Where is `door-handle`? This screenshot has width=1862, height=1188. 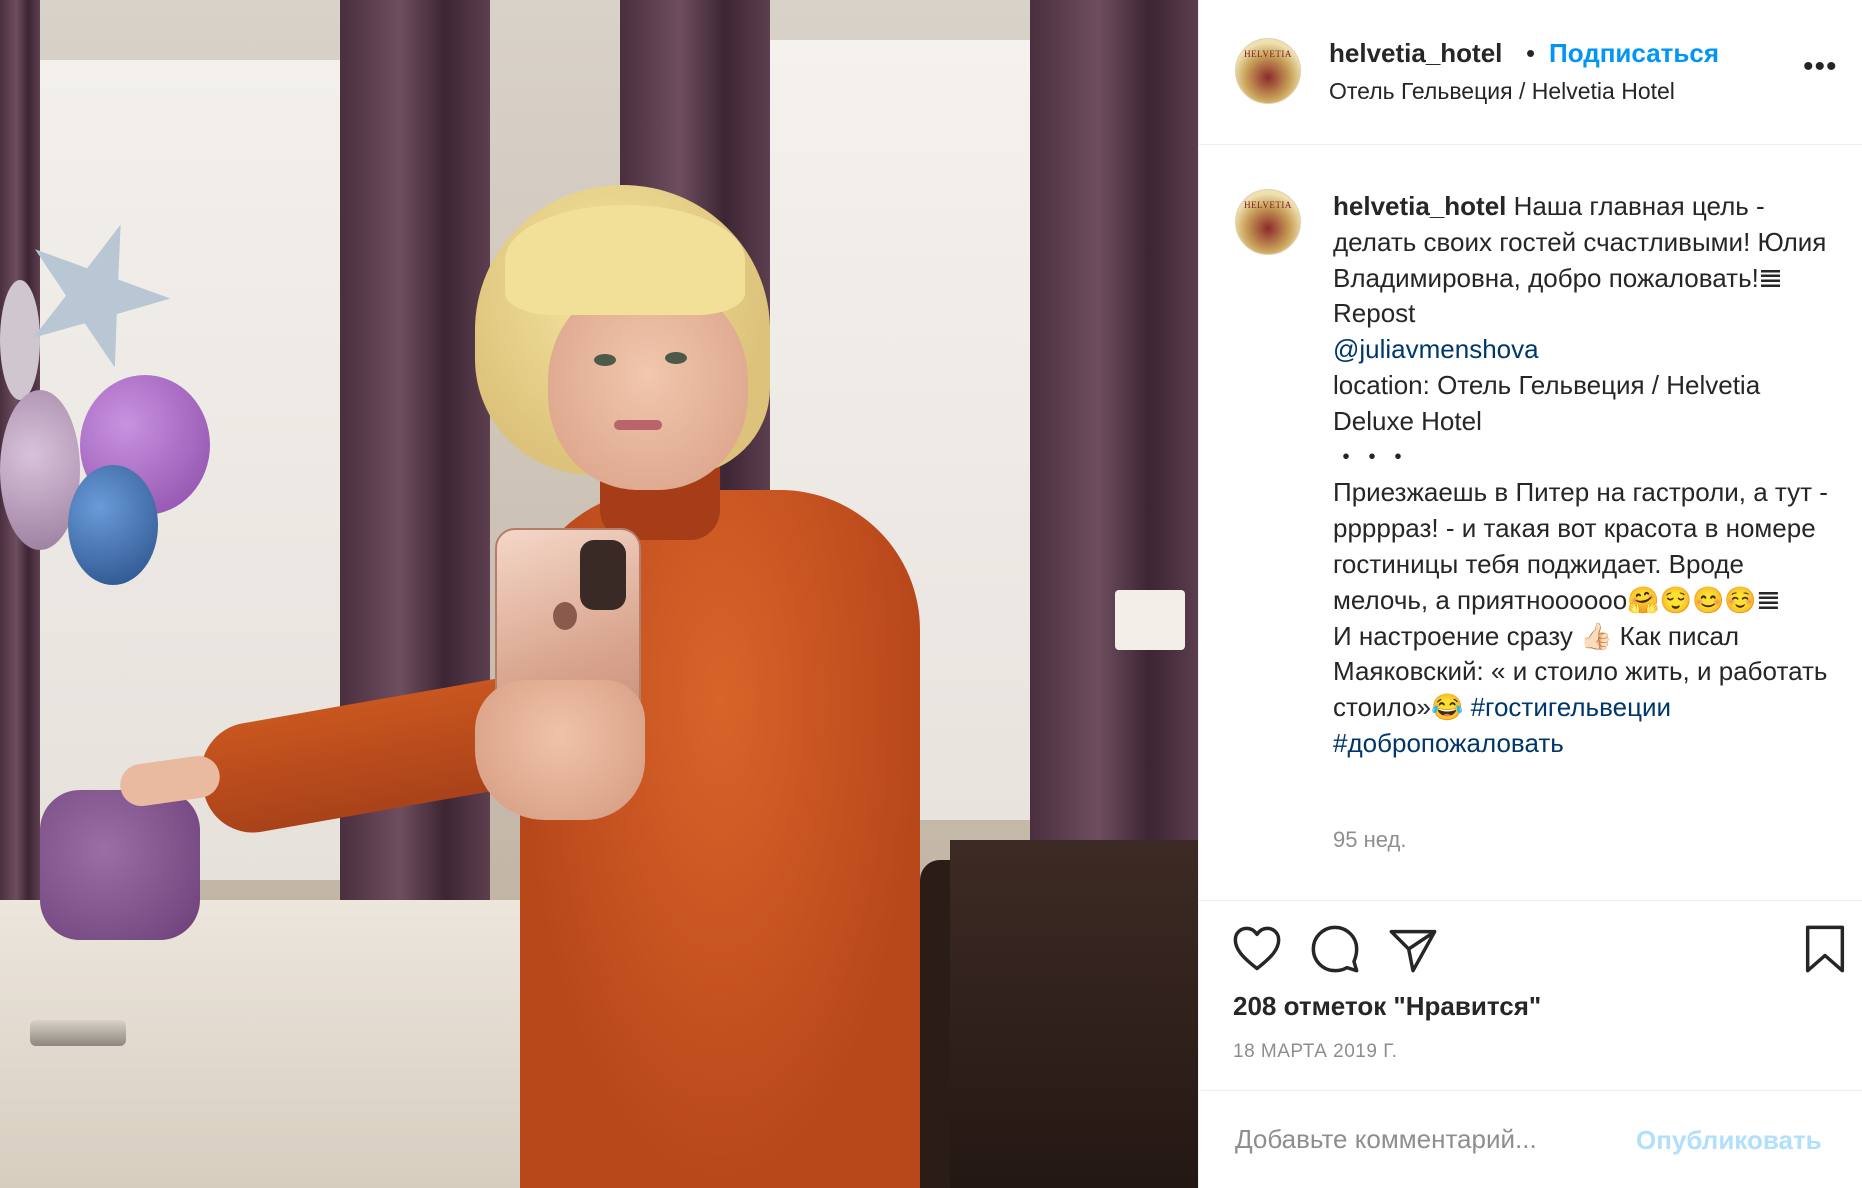 door-handle is located at coordinates (78, 1033).